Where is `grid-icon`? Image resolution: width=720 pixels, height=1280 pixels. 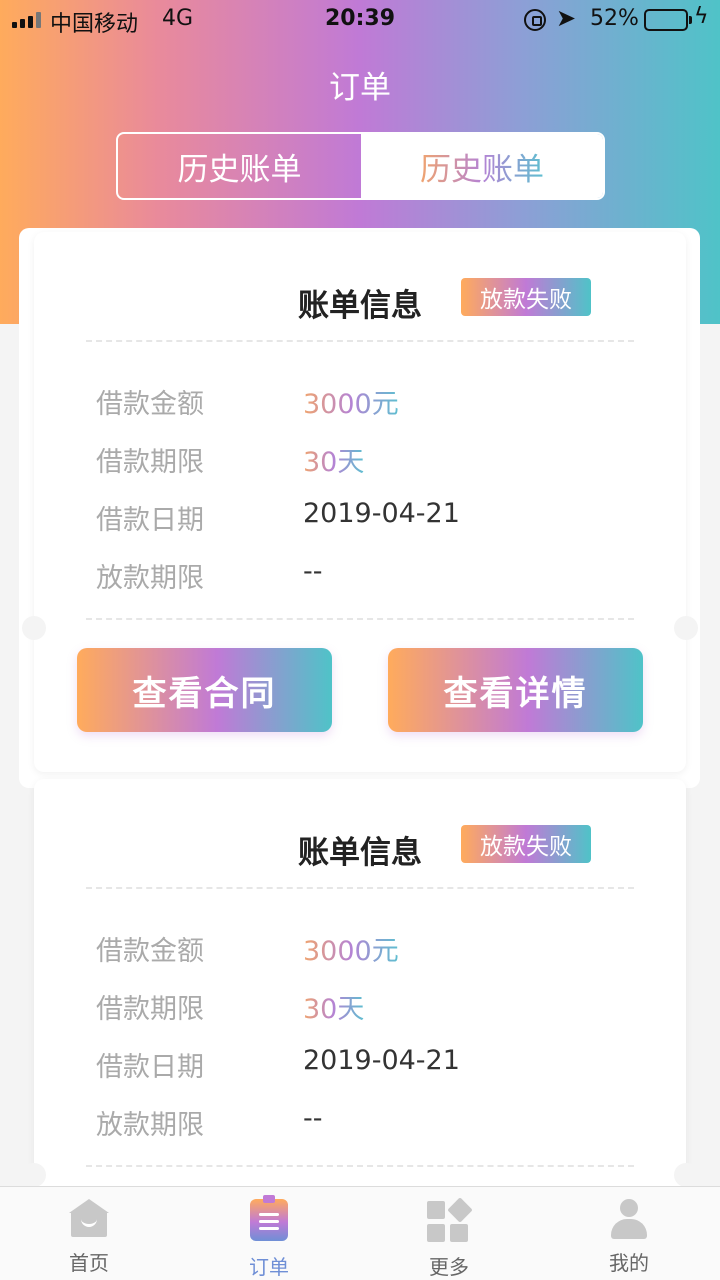 grid-icon is located at coordinates (450, 1220).